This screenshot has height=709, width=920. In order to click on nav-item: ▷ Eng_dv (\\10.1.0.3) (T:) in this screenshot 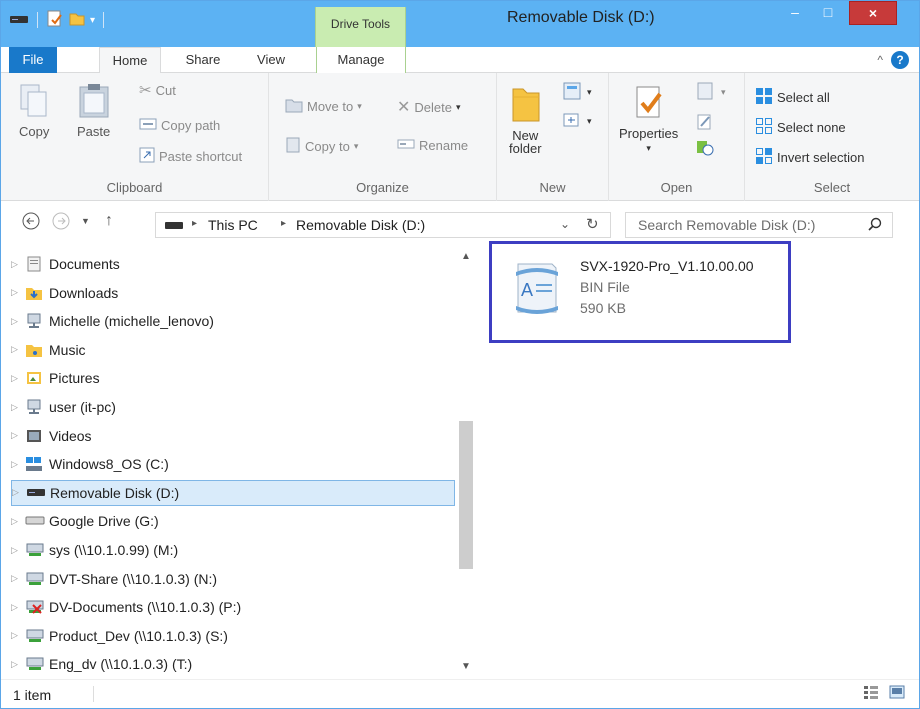, I will do `click(101, 664)`.